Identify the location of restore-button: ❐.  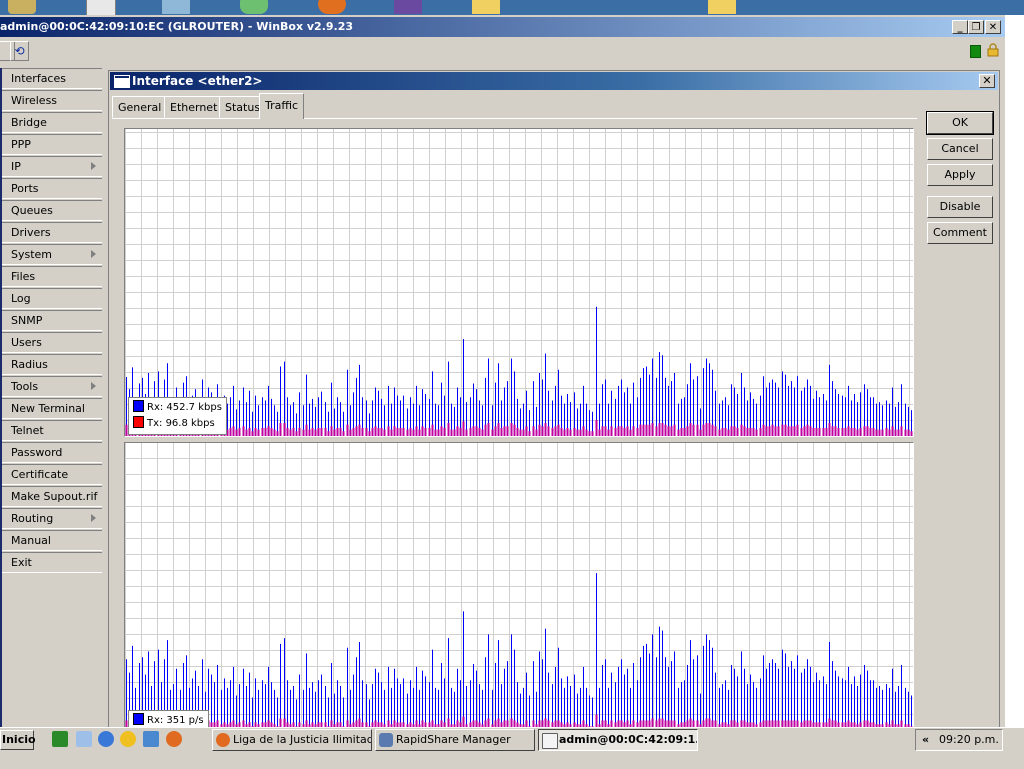
(976, 27).